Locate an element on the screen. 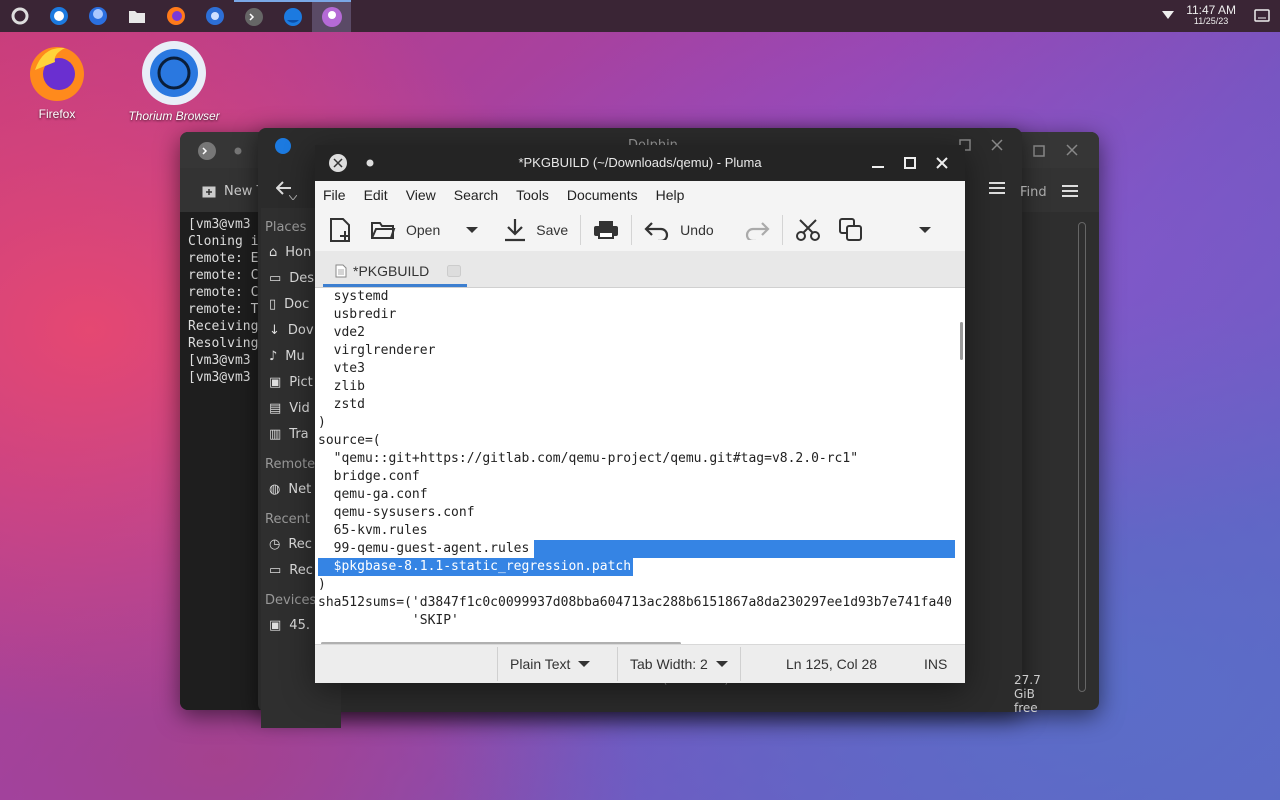 The height and width of the screenshot is (800, 1280). taskbar-firefox-button is located at coordinates (175, 16).